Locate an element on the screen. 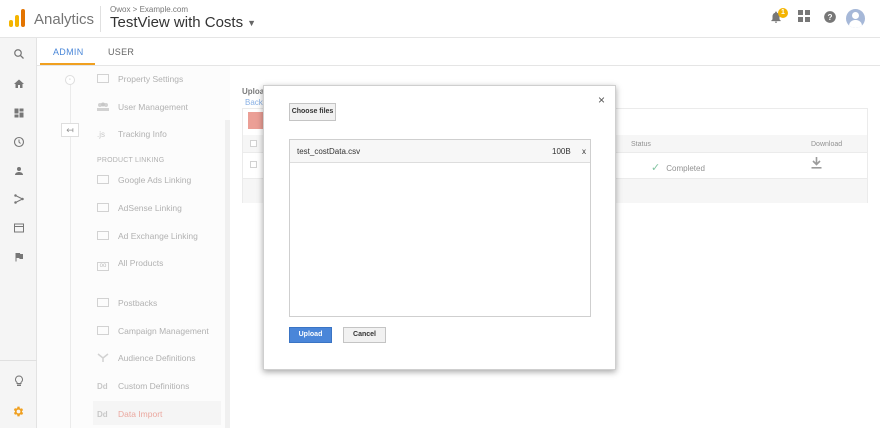 The image size is (880, 428). tab-user: USER is located at coordinates (121, 52).